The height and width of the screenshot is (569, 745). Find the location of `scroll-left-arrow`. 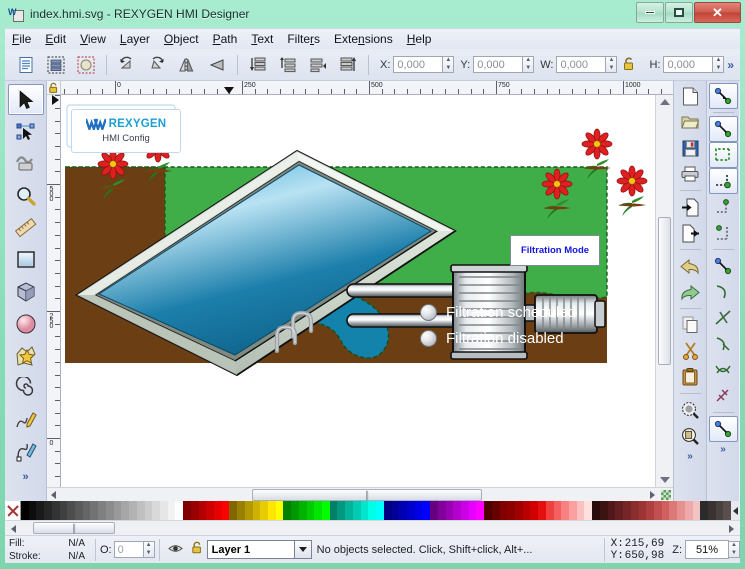

scroll-left-arrow is located at coordinates (53, 495).